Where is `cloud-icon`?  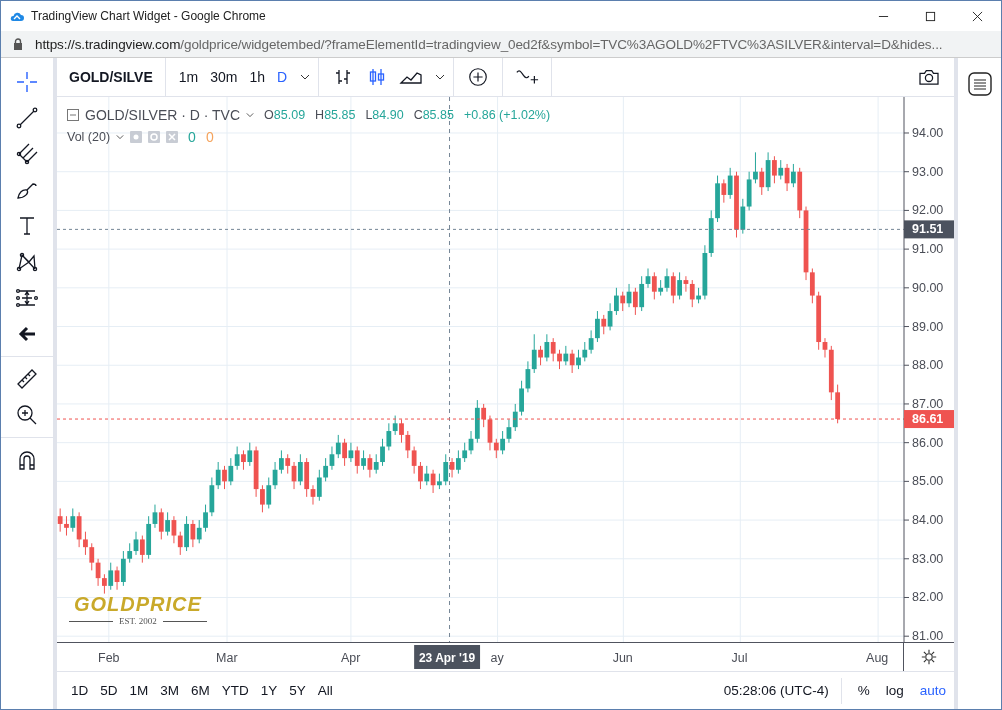 cloud-icon is located at coordinates (17, 16).